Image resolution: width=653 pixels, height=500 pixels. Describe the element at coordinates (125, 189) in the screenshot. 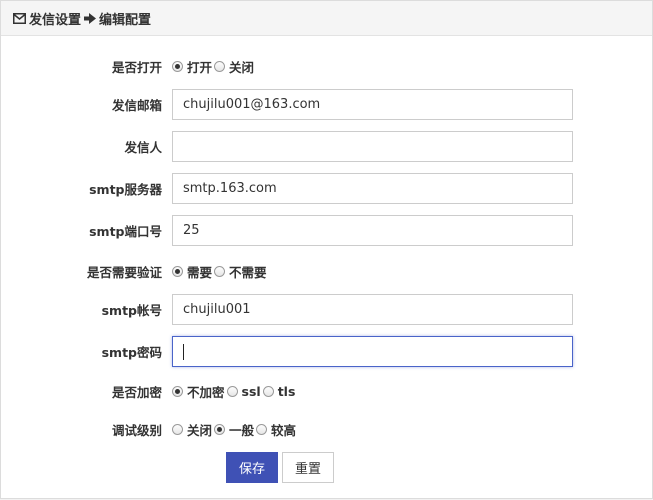

I see `smtp-server-label: smtp服务器` at that location.